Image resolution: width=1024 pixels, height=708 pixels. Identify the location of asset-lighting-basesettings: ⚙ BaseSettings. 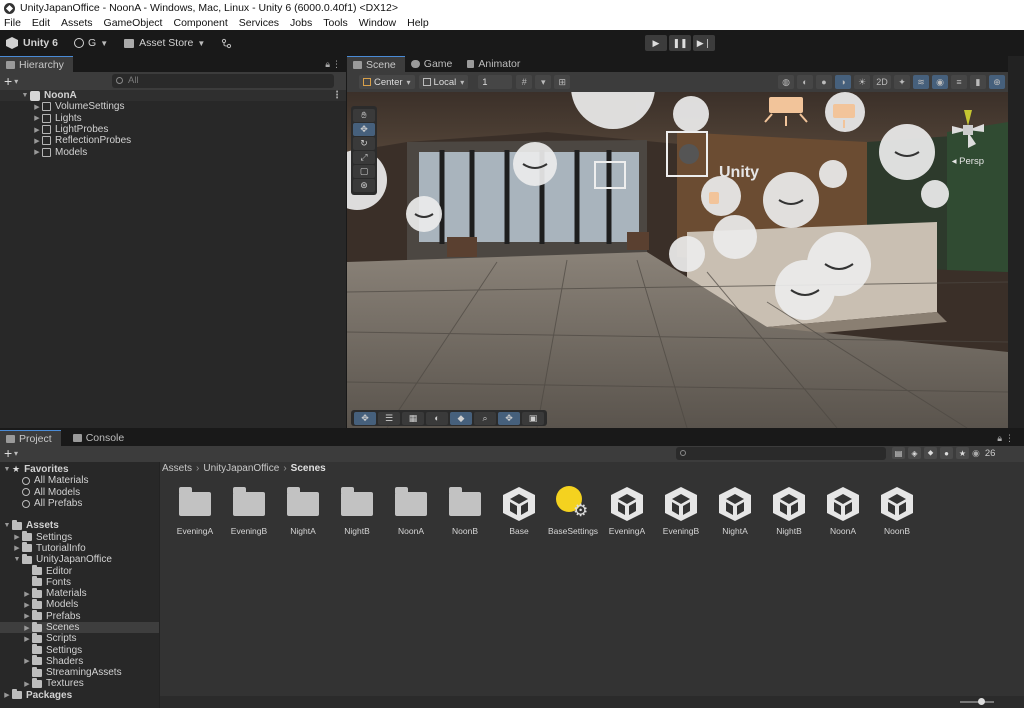
(573, 513).